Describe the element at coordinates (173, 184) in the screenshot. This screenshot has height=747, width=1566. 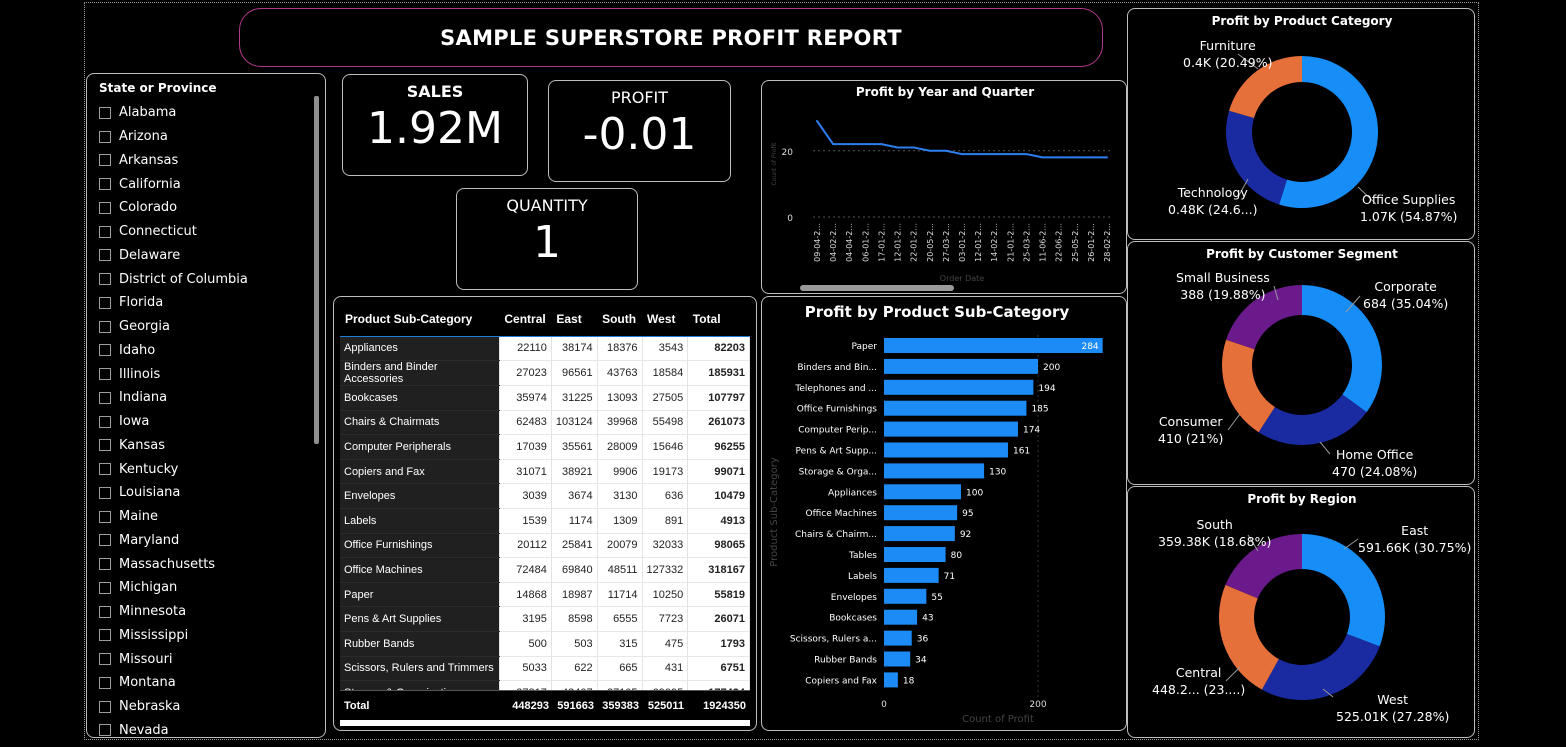
I see `slicer-item: California` at that location.